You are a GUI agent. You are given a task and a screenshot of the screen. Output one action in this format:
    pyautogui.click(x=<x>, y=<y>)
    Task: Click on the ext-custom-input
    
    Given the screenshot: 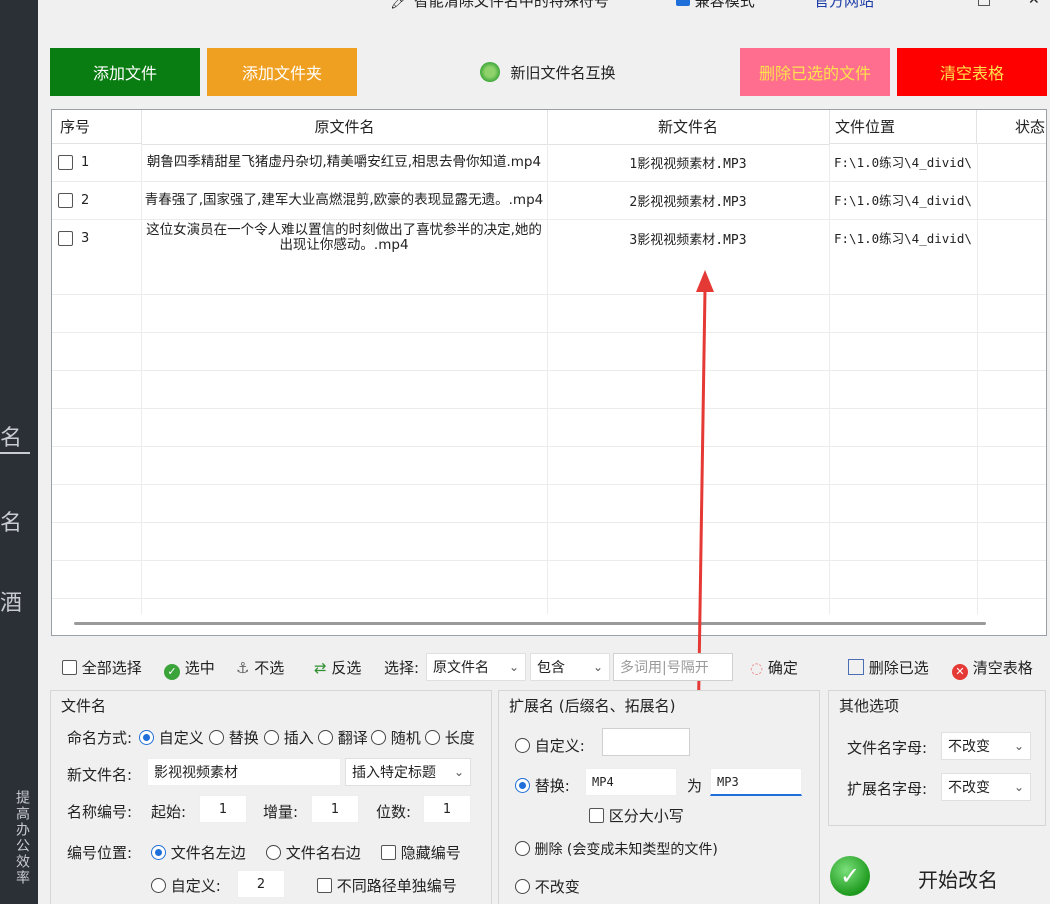 What is the action you would take?
    pyautogui.click(x=646, y=742)
    